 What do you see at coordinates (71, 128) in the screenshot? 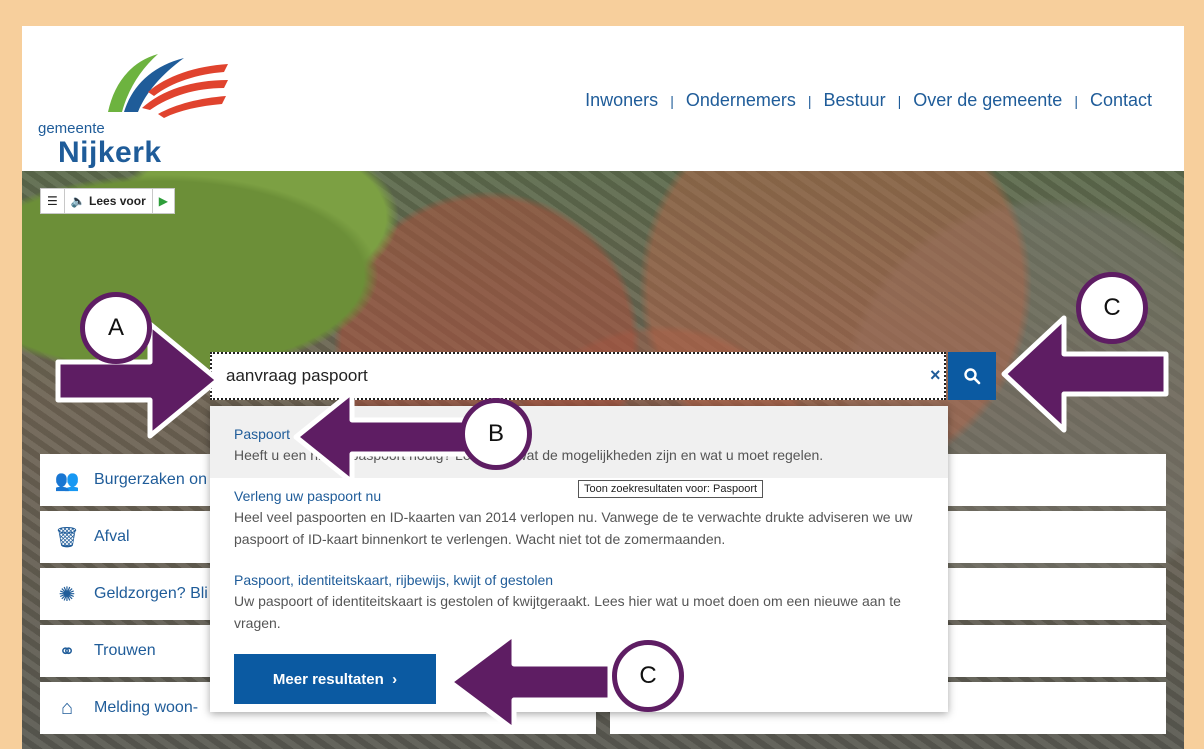
I see `logo-text-small: gemeente` at bounding box center [71, 128].